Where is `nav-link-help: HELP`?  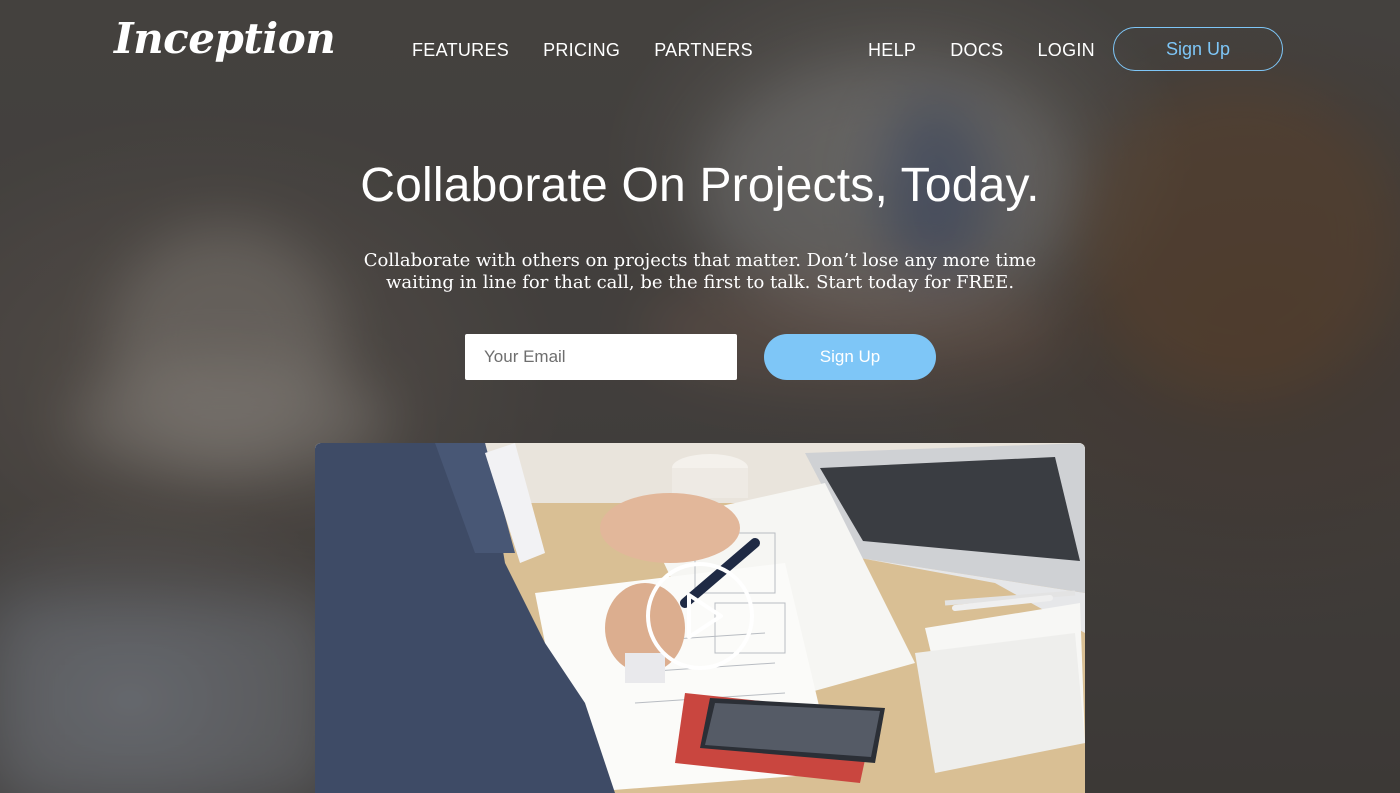
nav-link-help: HELP is located at coordinates (892, 50).